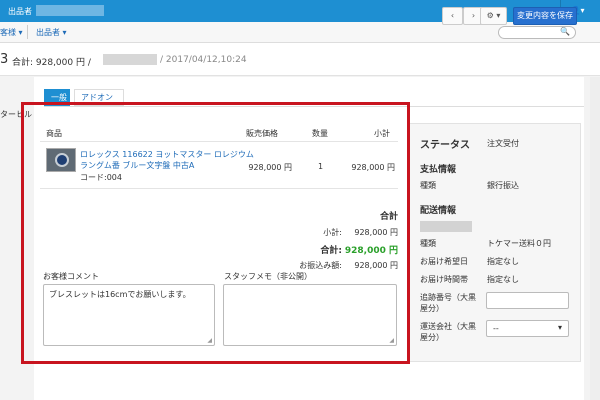 The width and height of the screenshot is (600, 400). I want to click on filter-bar: 客様 ▾ 出品者 ▾ 🔍, so click(300, 32).